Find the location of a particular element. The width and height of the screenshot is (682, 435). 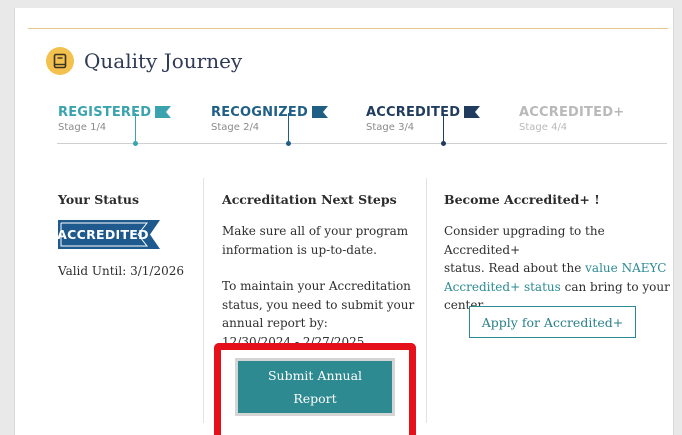

submit-annual-report-button: Submit Annual Report is located at coordinates (315, 387).